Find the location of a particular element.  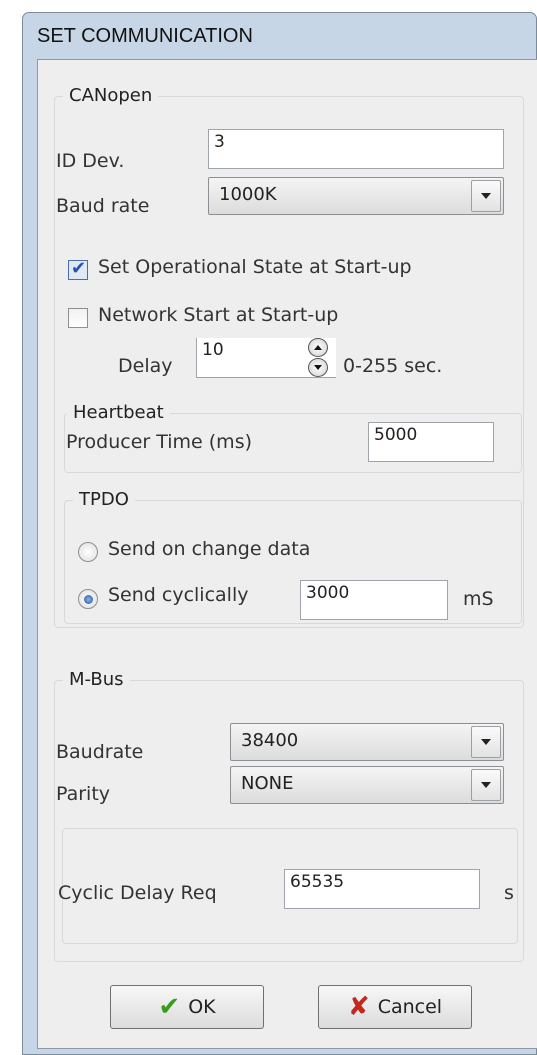

cyclic-delay-unit-label: s is located at coordinates (509, 893).